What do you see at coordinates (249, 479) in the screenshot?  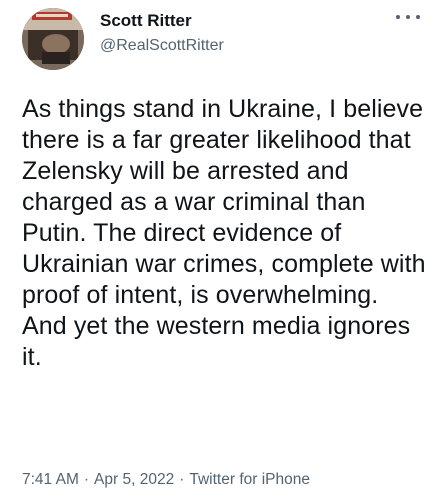 I see `tweet-source: Twitter for iPhone` at bounding box center [249, 479].